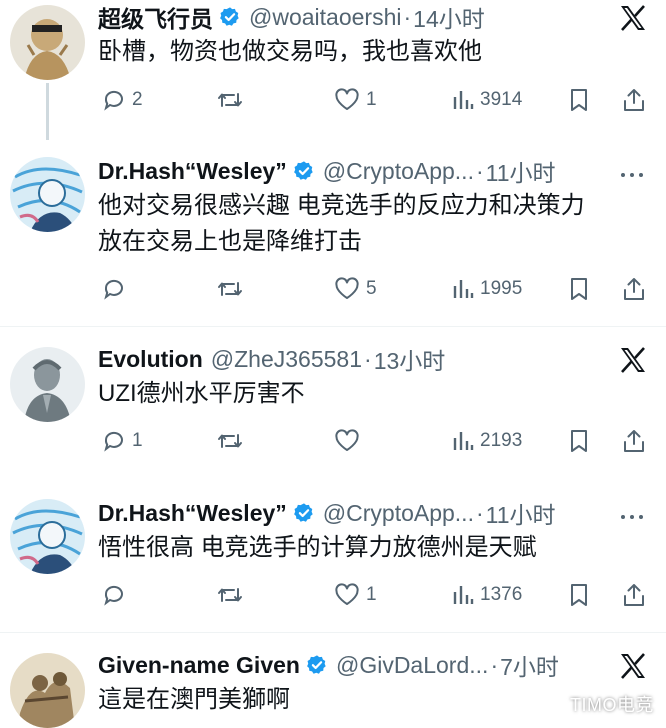 This screenshot has width=666, height=728. Describe the element at coordinates (341, 205) in the screenshot. I see `tweet-text-line: 他对交易很感兴趣 电竞选手的反应力和决策力` at that location.